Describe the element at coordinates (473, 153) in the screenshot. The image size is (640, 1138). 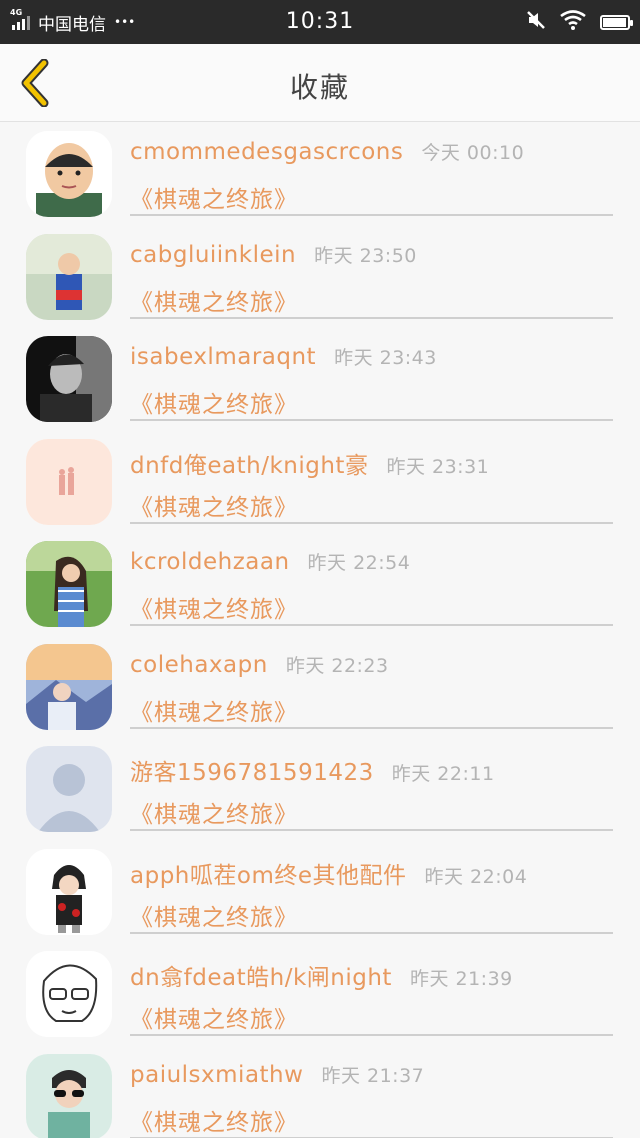
I see `timestamp: 今天 00:10` at that location.